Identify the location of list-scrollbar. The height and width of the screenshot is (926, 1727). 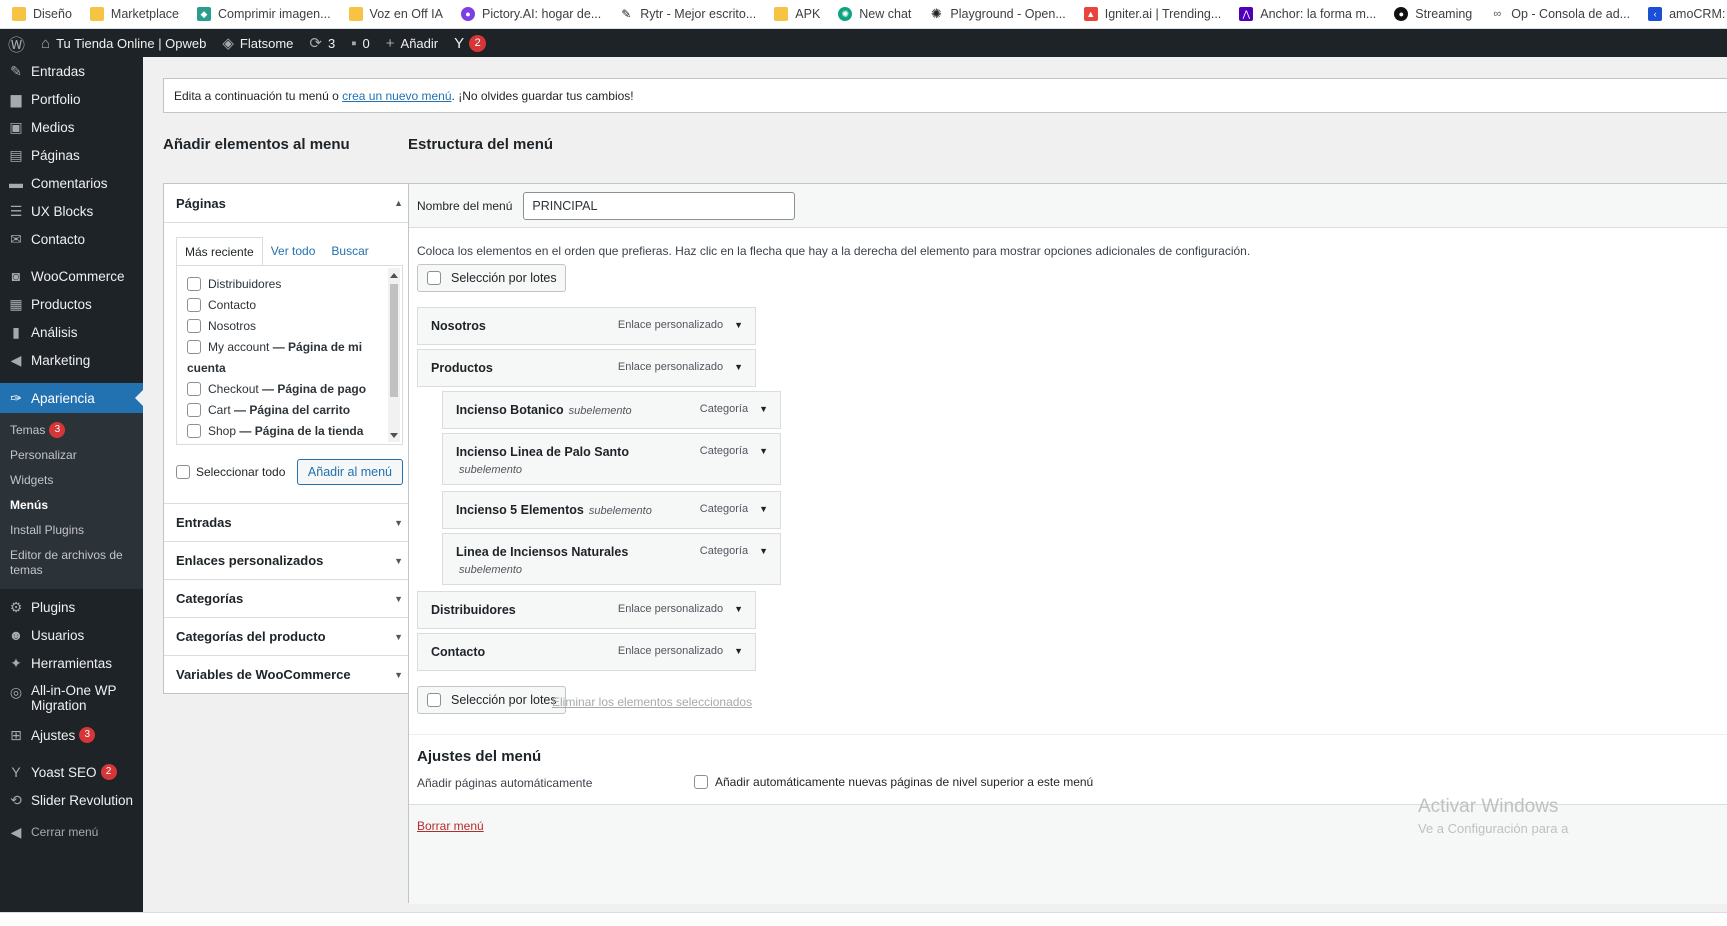
(394, 355).